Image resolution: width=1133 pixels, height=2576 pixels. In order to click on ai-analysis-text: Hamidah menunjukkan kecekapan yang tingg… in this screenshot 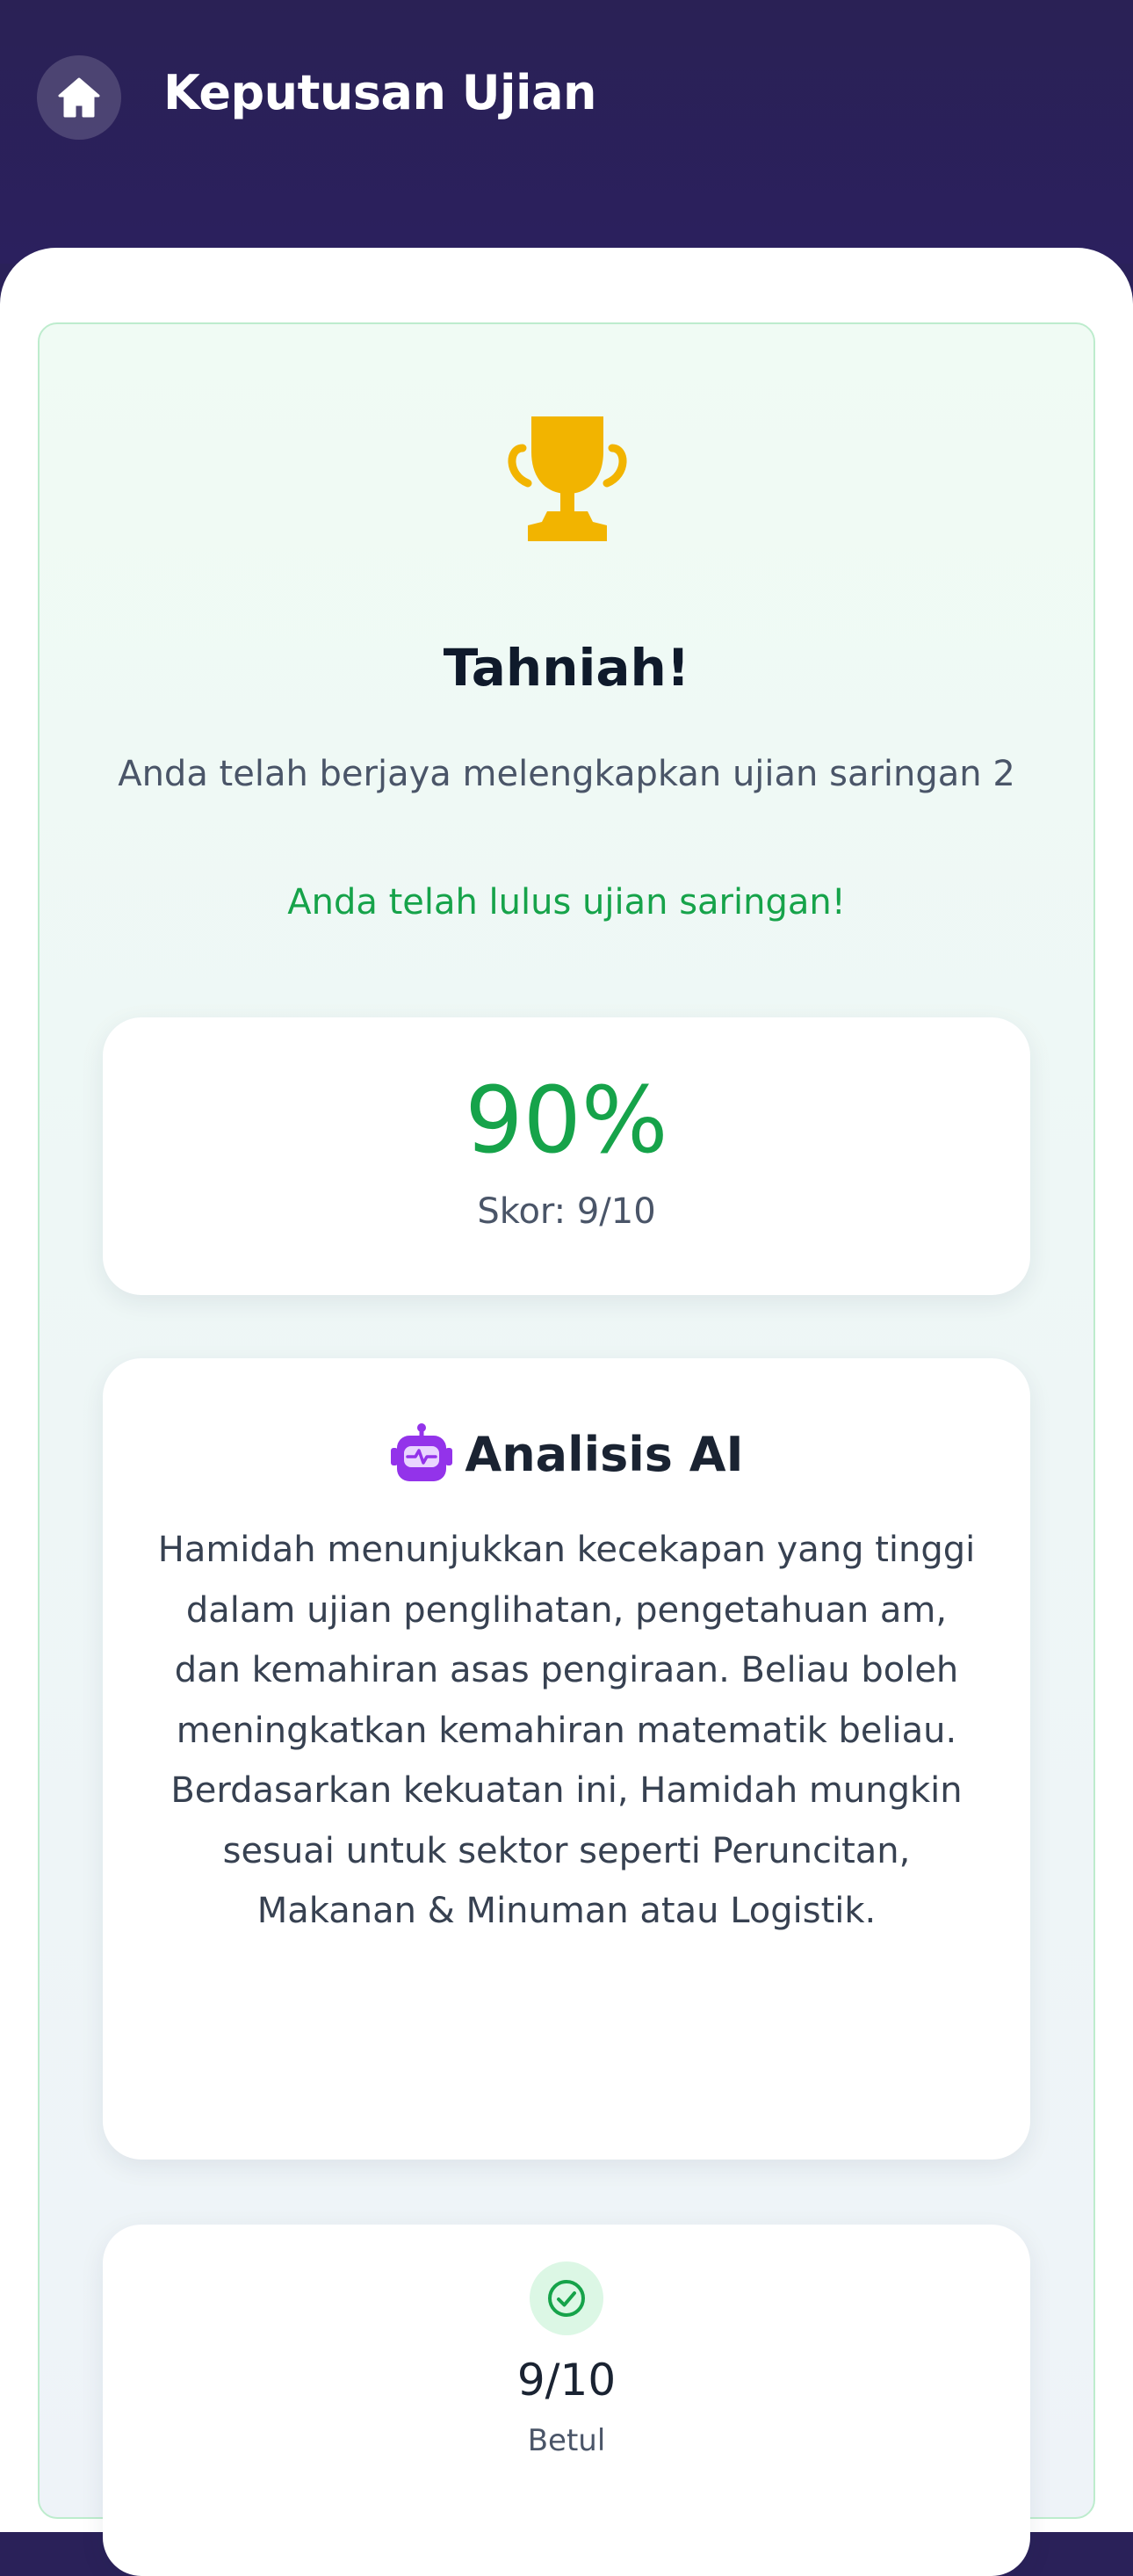, I will do `click(566, 1730)`.